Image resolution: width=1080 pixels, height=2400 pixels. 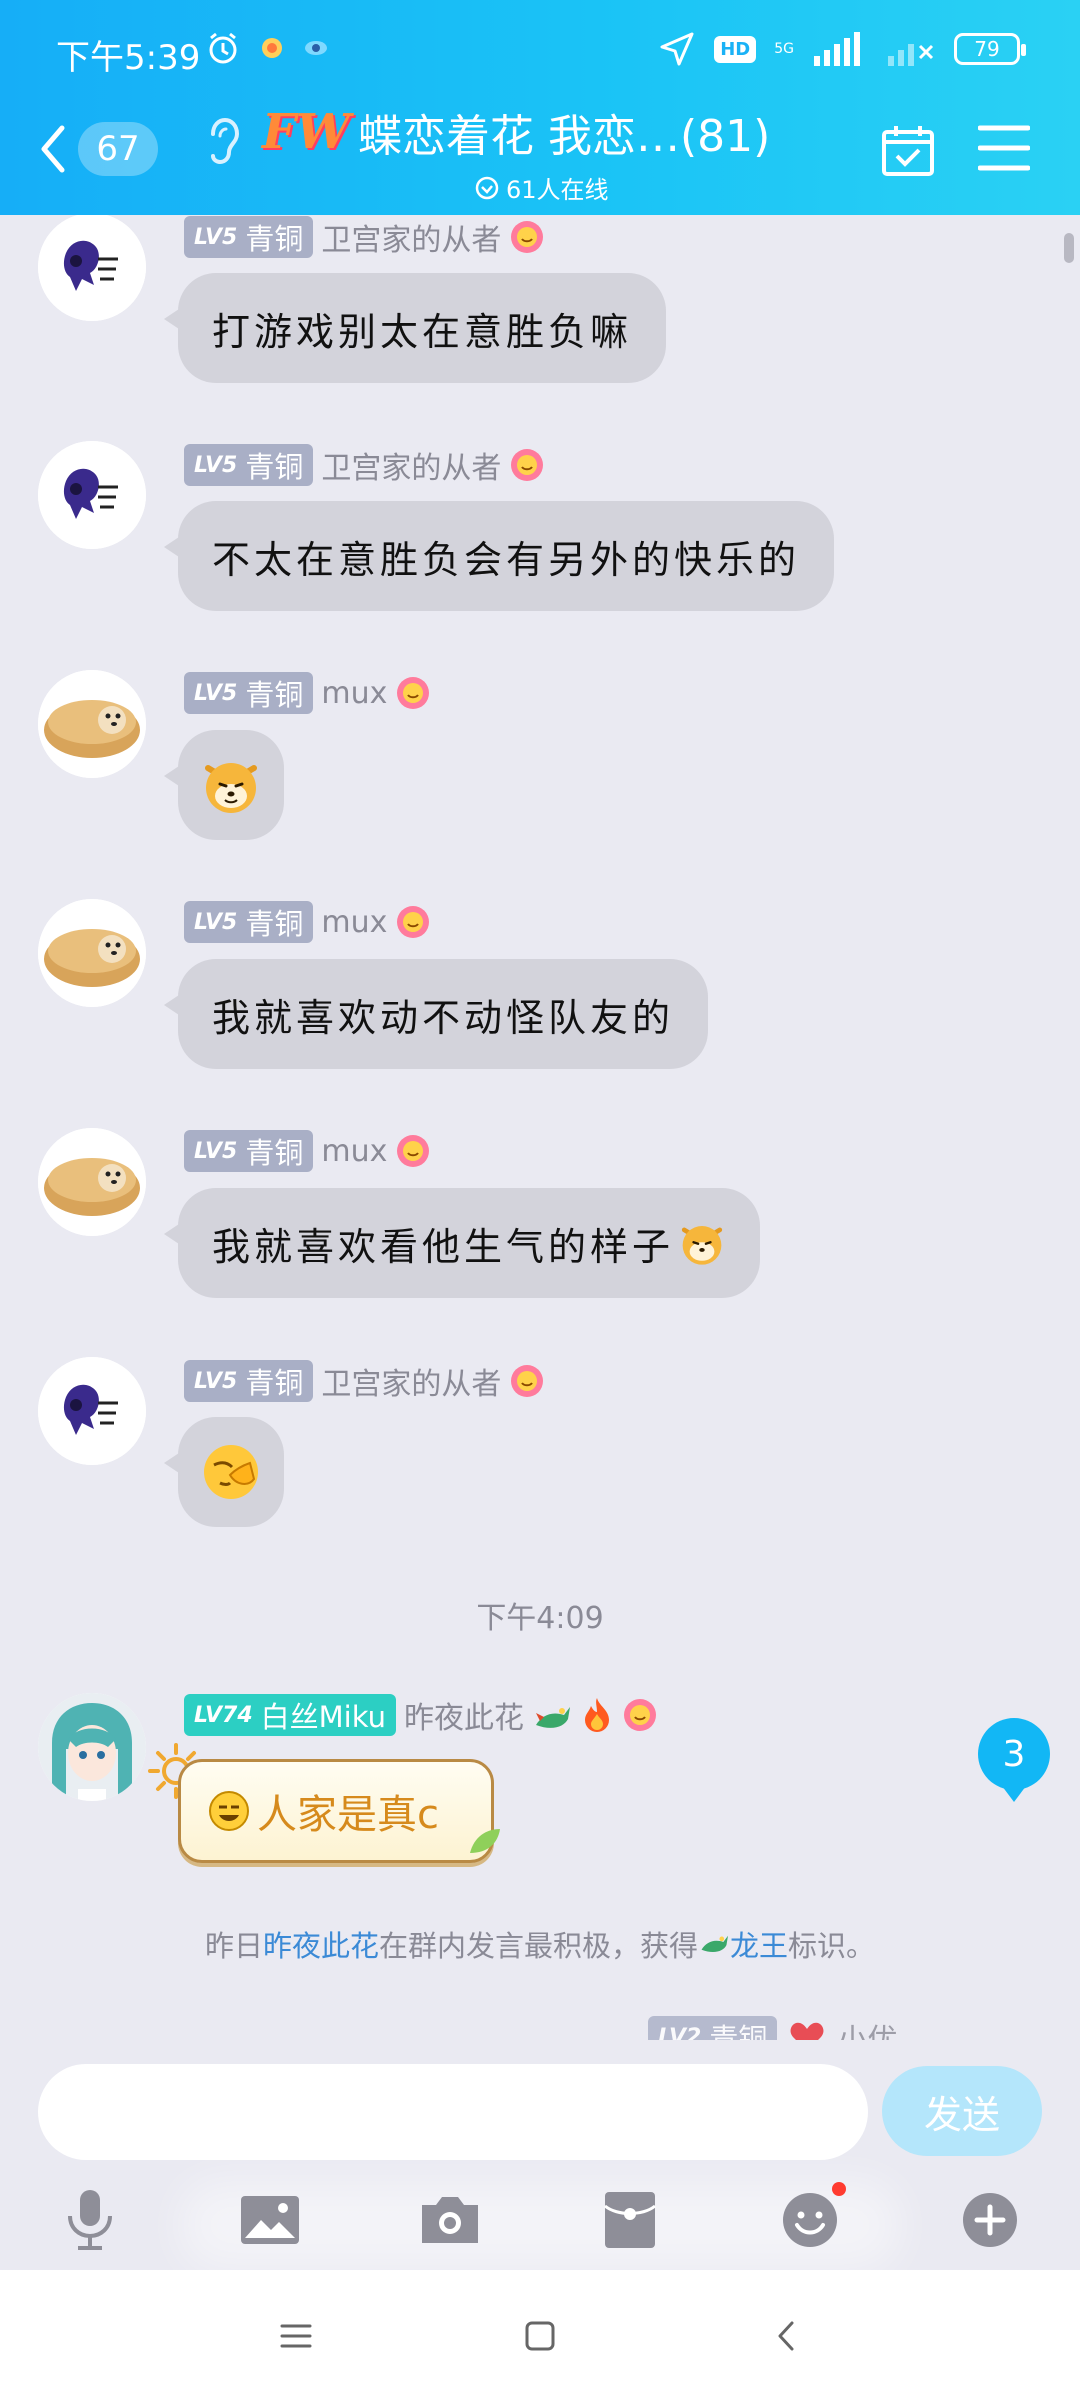 What do you see at coordinates (1014, 1760) in the screenshot?
I see `new-messages-badge: 3` at bounding box center [1014, 1760].